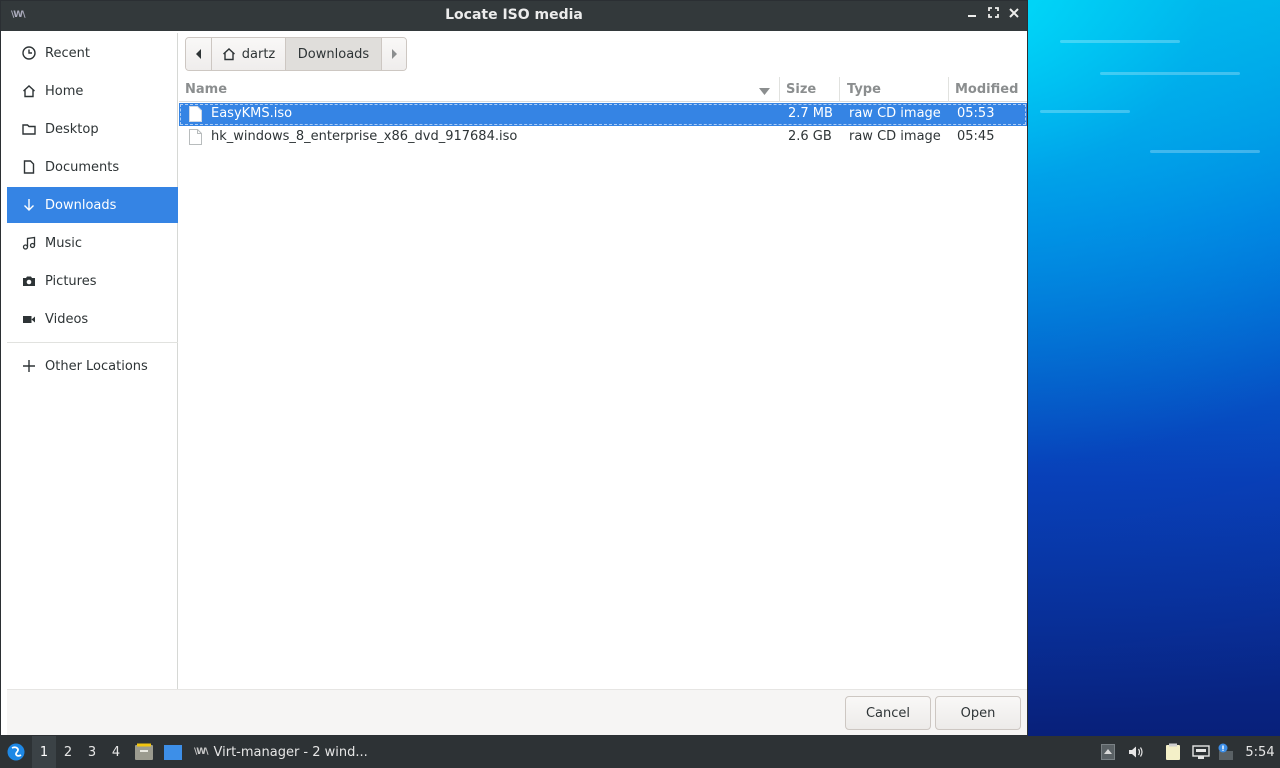  I want to click on path-current-button: Downloads, so click(334, 54).